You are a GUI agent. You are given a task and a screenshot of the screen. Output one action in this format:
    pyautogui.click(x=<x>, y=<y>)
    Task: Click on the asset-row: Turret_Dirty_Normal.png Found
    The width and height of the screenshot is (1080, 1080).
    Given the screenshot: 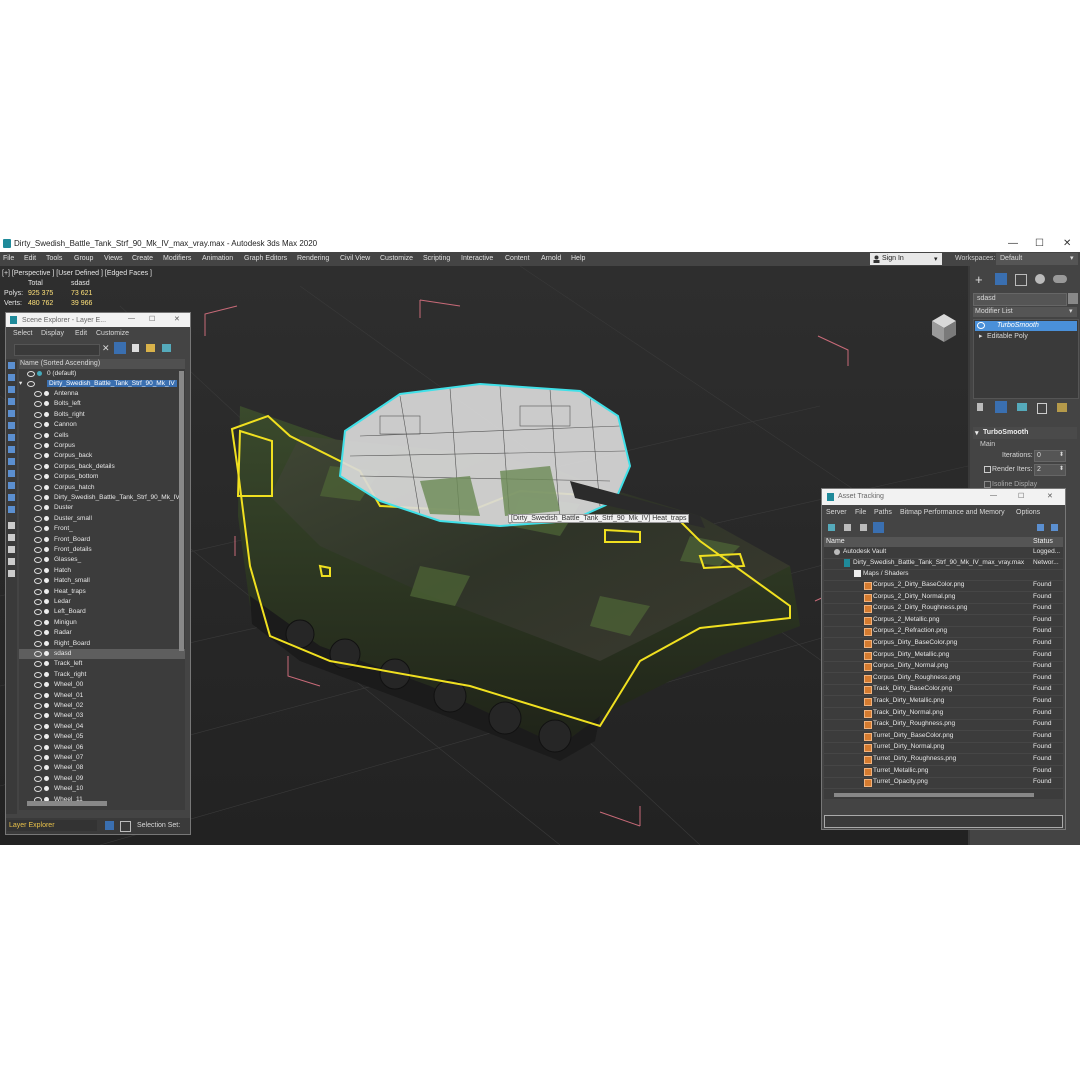 What is the action you would take?
    pyautogui.click(x=943, y=748)
    